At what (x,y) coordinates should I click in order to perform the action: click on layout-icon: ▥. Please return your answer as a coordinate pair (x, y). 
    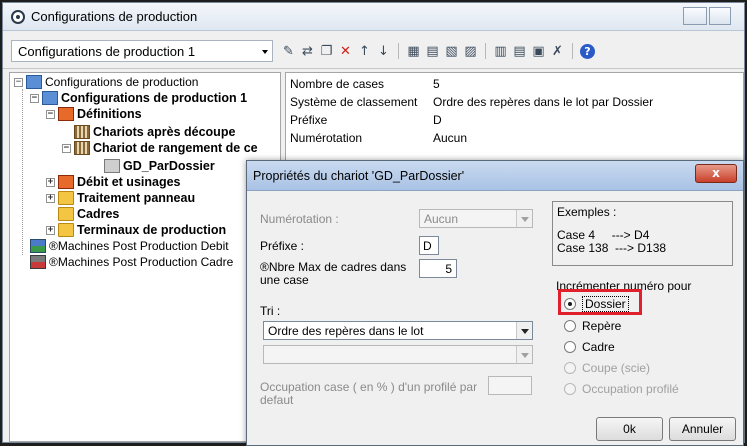
    Looking at the image, I should click on (500, 51).